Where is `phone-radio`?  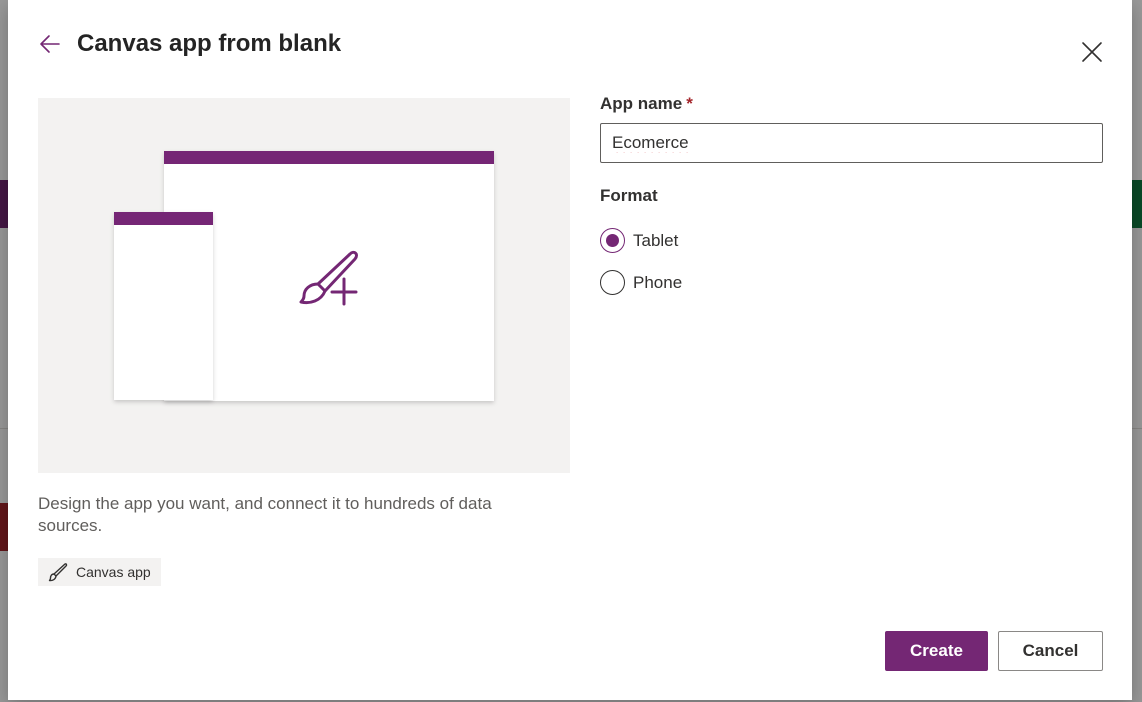 phone-radio is located at coordinates (612, 282).